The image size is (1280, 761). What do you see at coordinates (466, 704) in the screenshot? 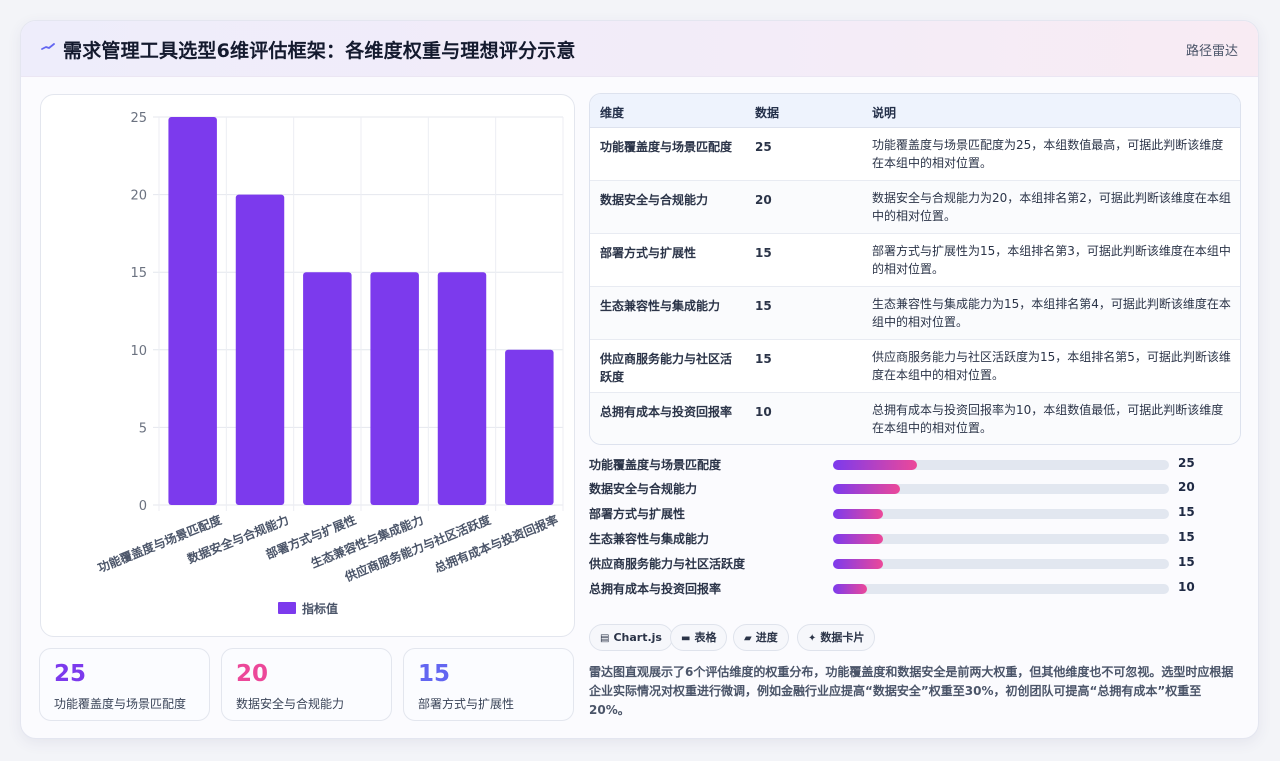
I see `stat-label: 部署方式与扩展性` at bounding box center [466, 704].